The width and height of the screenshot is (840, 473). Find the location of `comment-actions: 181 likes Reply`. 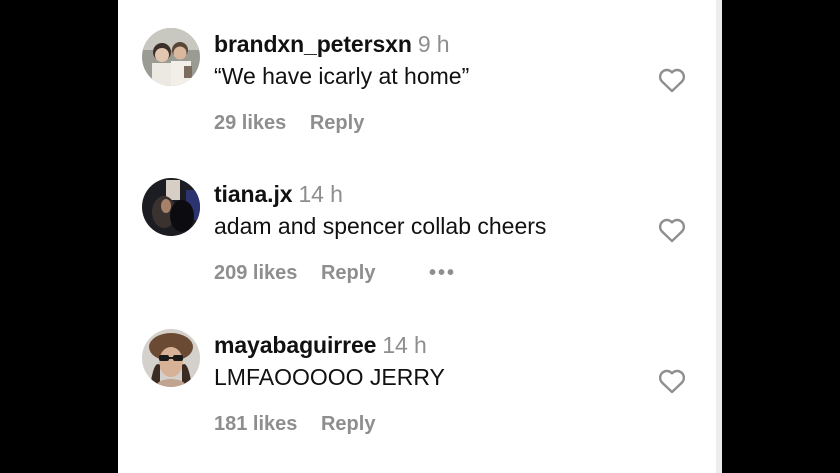

comment-actions: 181 likes Reply is located at coordinates (303, 424).